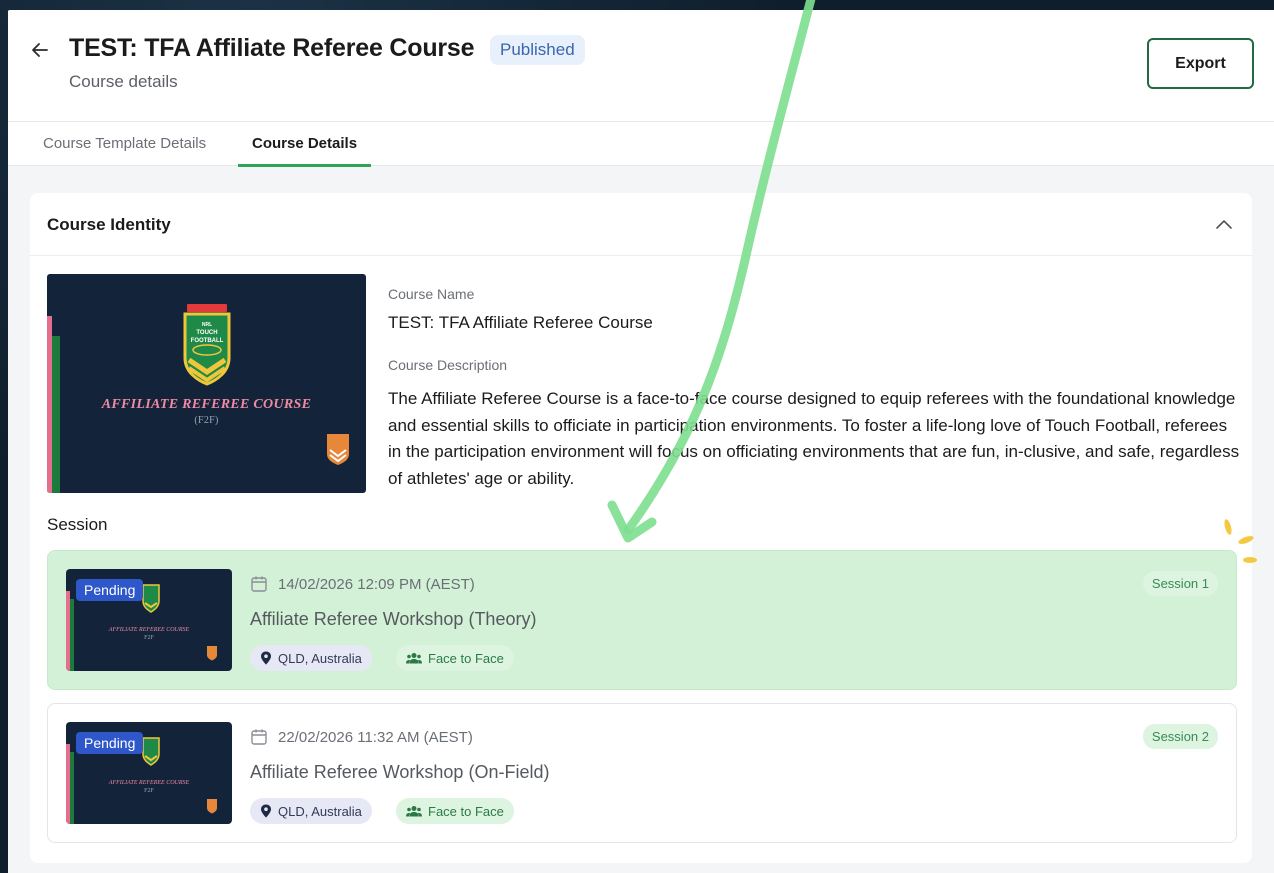 Image resolution: width=1274 pixels, height=873 pixels. Describe the element at coordinates (1200, 63) in the screenshot. I see `export-button: Export` at that location.